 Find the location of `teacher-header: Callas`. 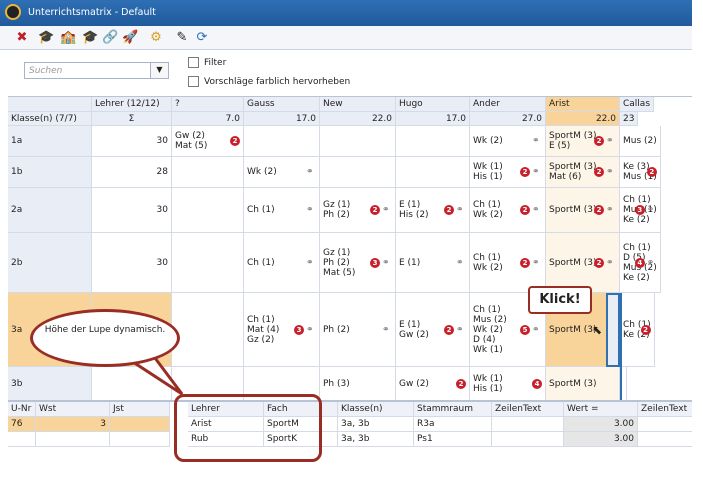

teacher-header: Callas is located at coordinates (637, 104).